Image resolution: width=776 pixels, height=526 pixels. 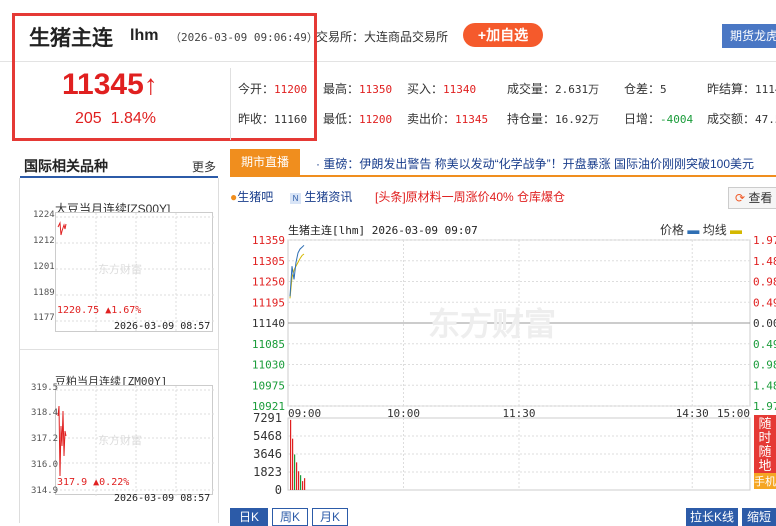 What do you see at coordinates (93, 482) in the screenshot?
I see `mini-chart-price: 317.9 ▲0.22%` at bounding box center [93, 482].